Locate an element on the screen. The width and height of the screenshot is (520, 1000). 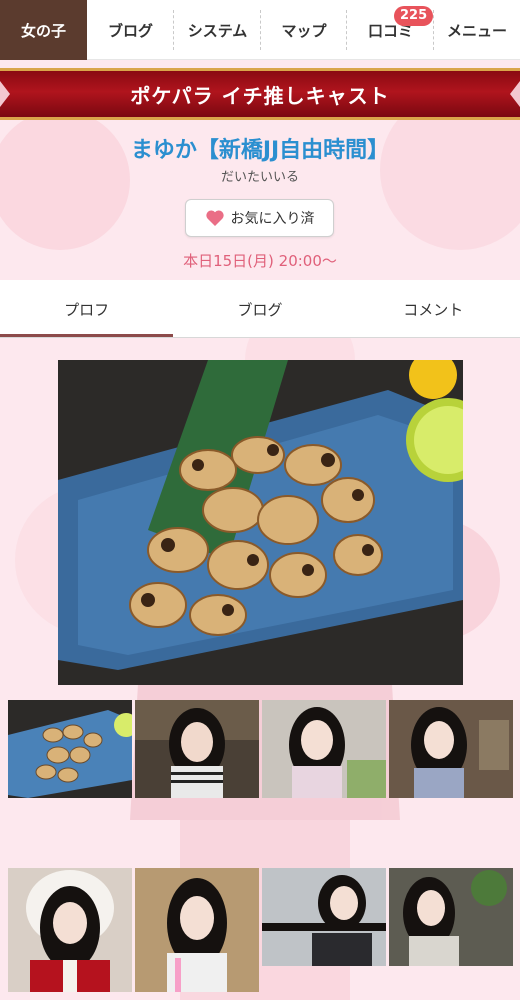
nav-item-system: システム is located at coordinates (217, 30).